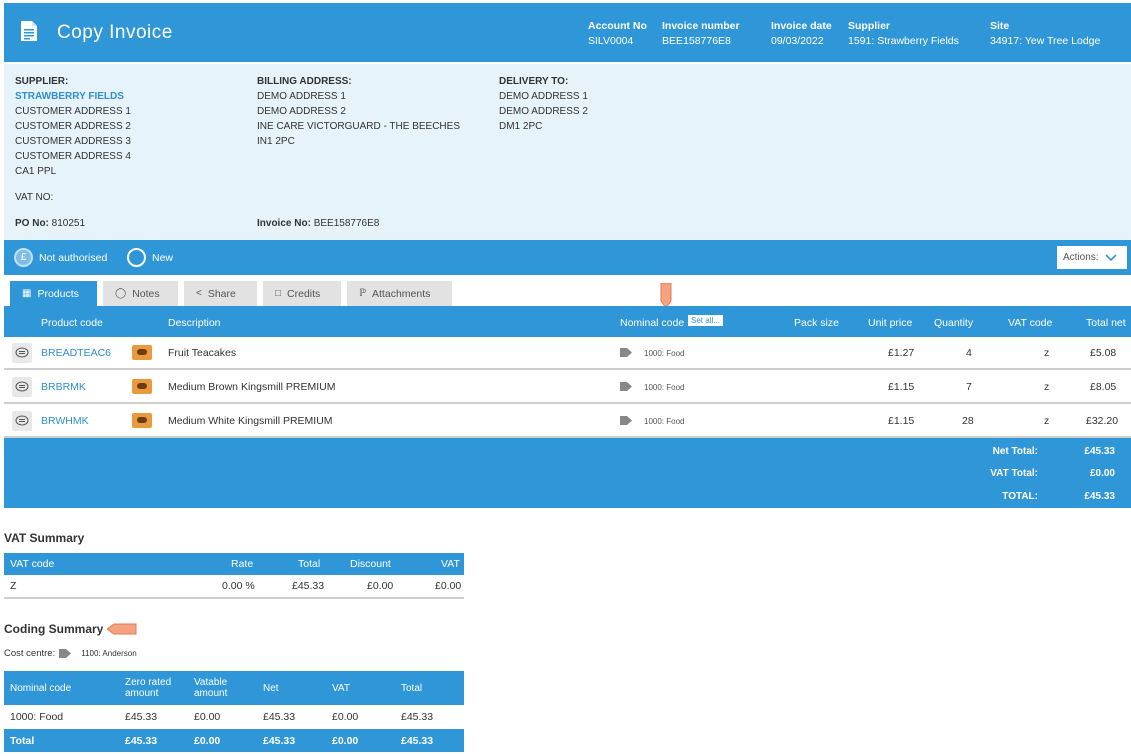 The width and height of the screenshot is (1131, 756). What do you see at coordinates (63, 387) in the screenshot?
I see `product-code-link: BRBRMK` at bounding box center [63, 387].